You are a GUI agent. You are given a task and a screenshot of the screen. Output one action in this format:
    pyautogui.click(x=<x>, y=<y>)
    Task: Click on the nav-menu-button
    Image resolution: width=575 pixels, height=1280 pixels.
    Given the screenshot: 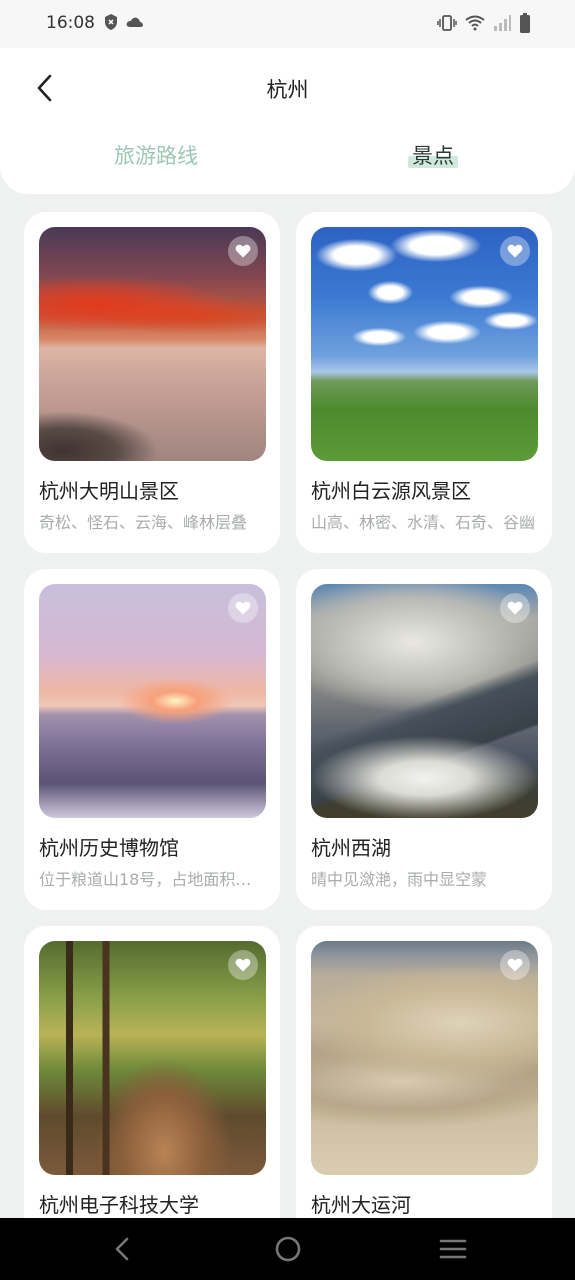 What is the action you would take?
    pyautogui.click(x=453, y=1251)
    